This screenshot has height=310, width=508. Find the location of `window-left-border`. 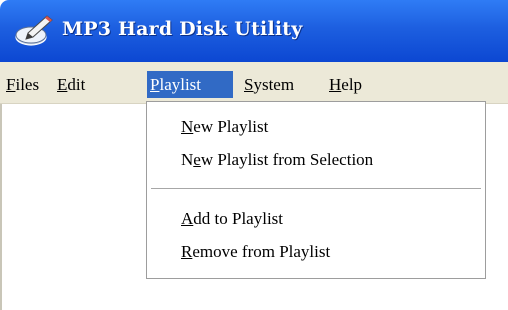

window-left-border is located at coordinates (1, 207).